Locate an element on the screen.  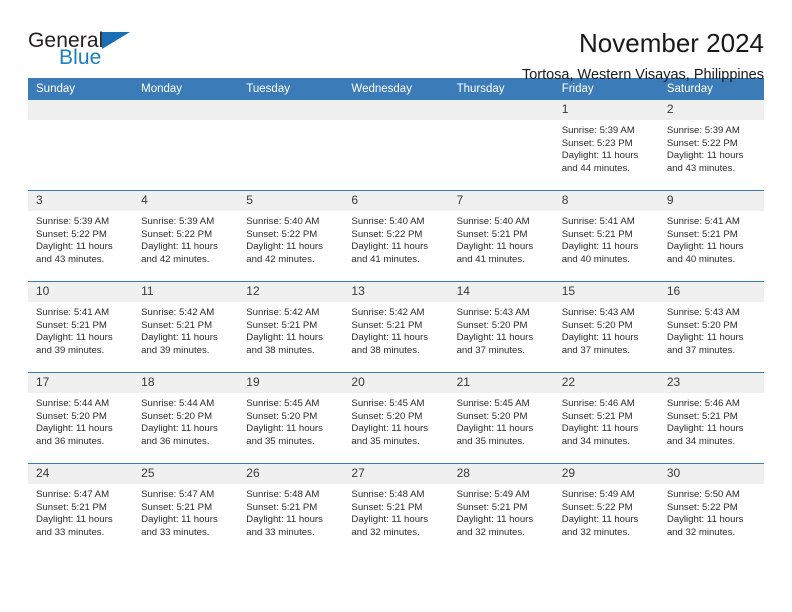
page-title: November 2024 is located at coordinates (671, 43).